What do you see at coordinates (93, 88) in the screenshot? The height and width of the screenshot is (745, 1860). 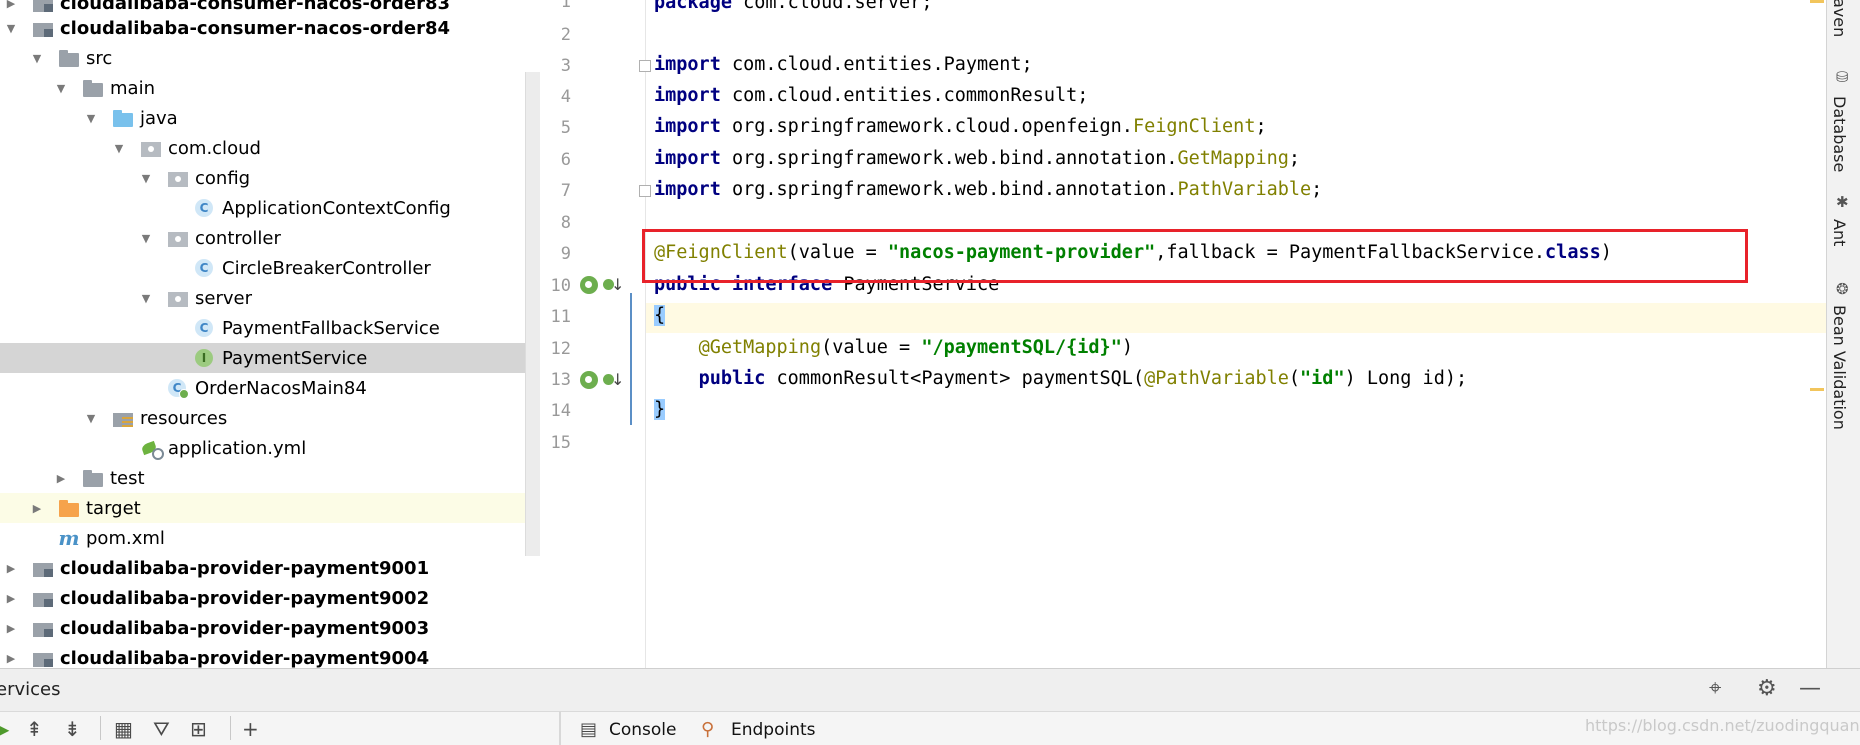 I see `folder-icon` at bounding box center [93, 88].